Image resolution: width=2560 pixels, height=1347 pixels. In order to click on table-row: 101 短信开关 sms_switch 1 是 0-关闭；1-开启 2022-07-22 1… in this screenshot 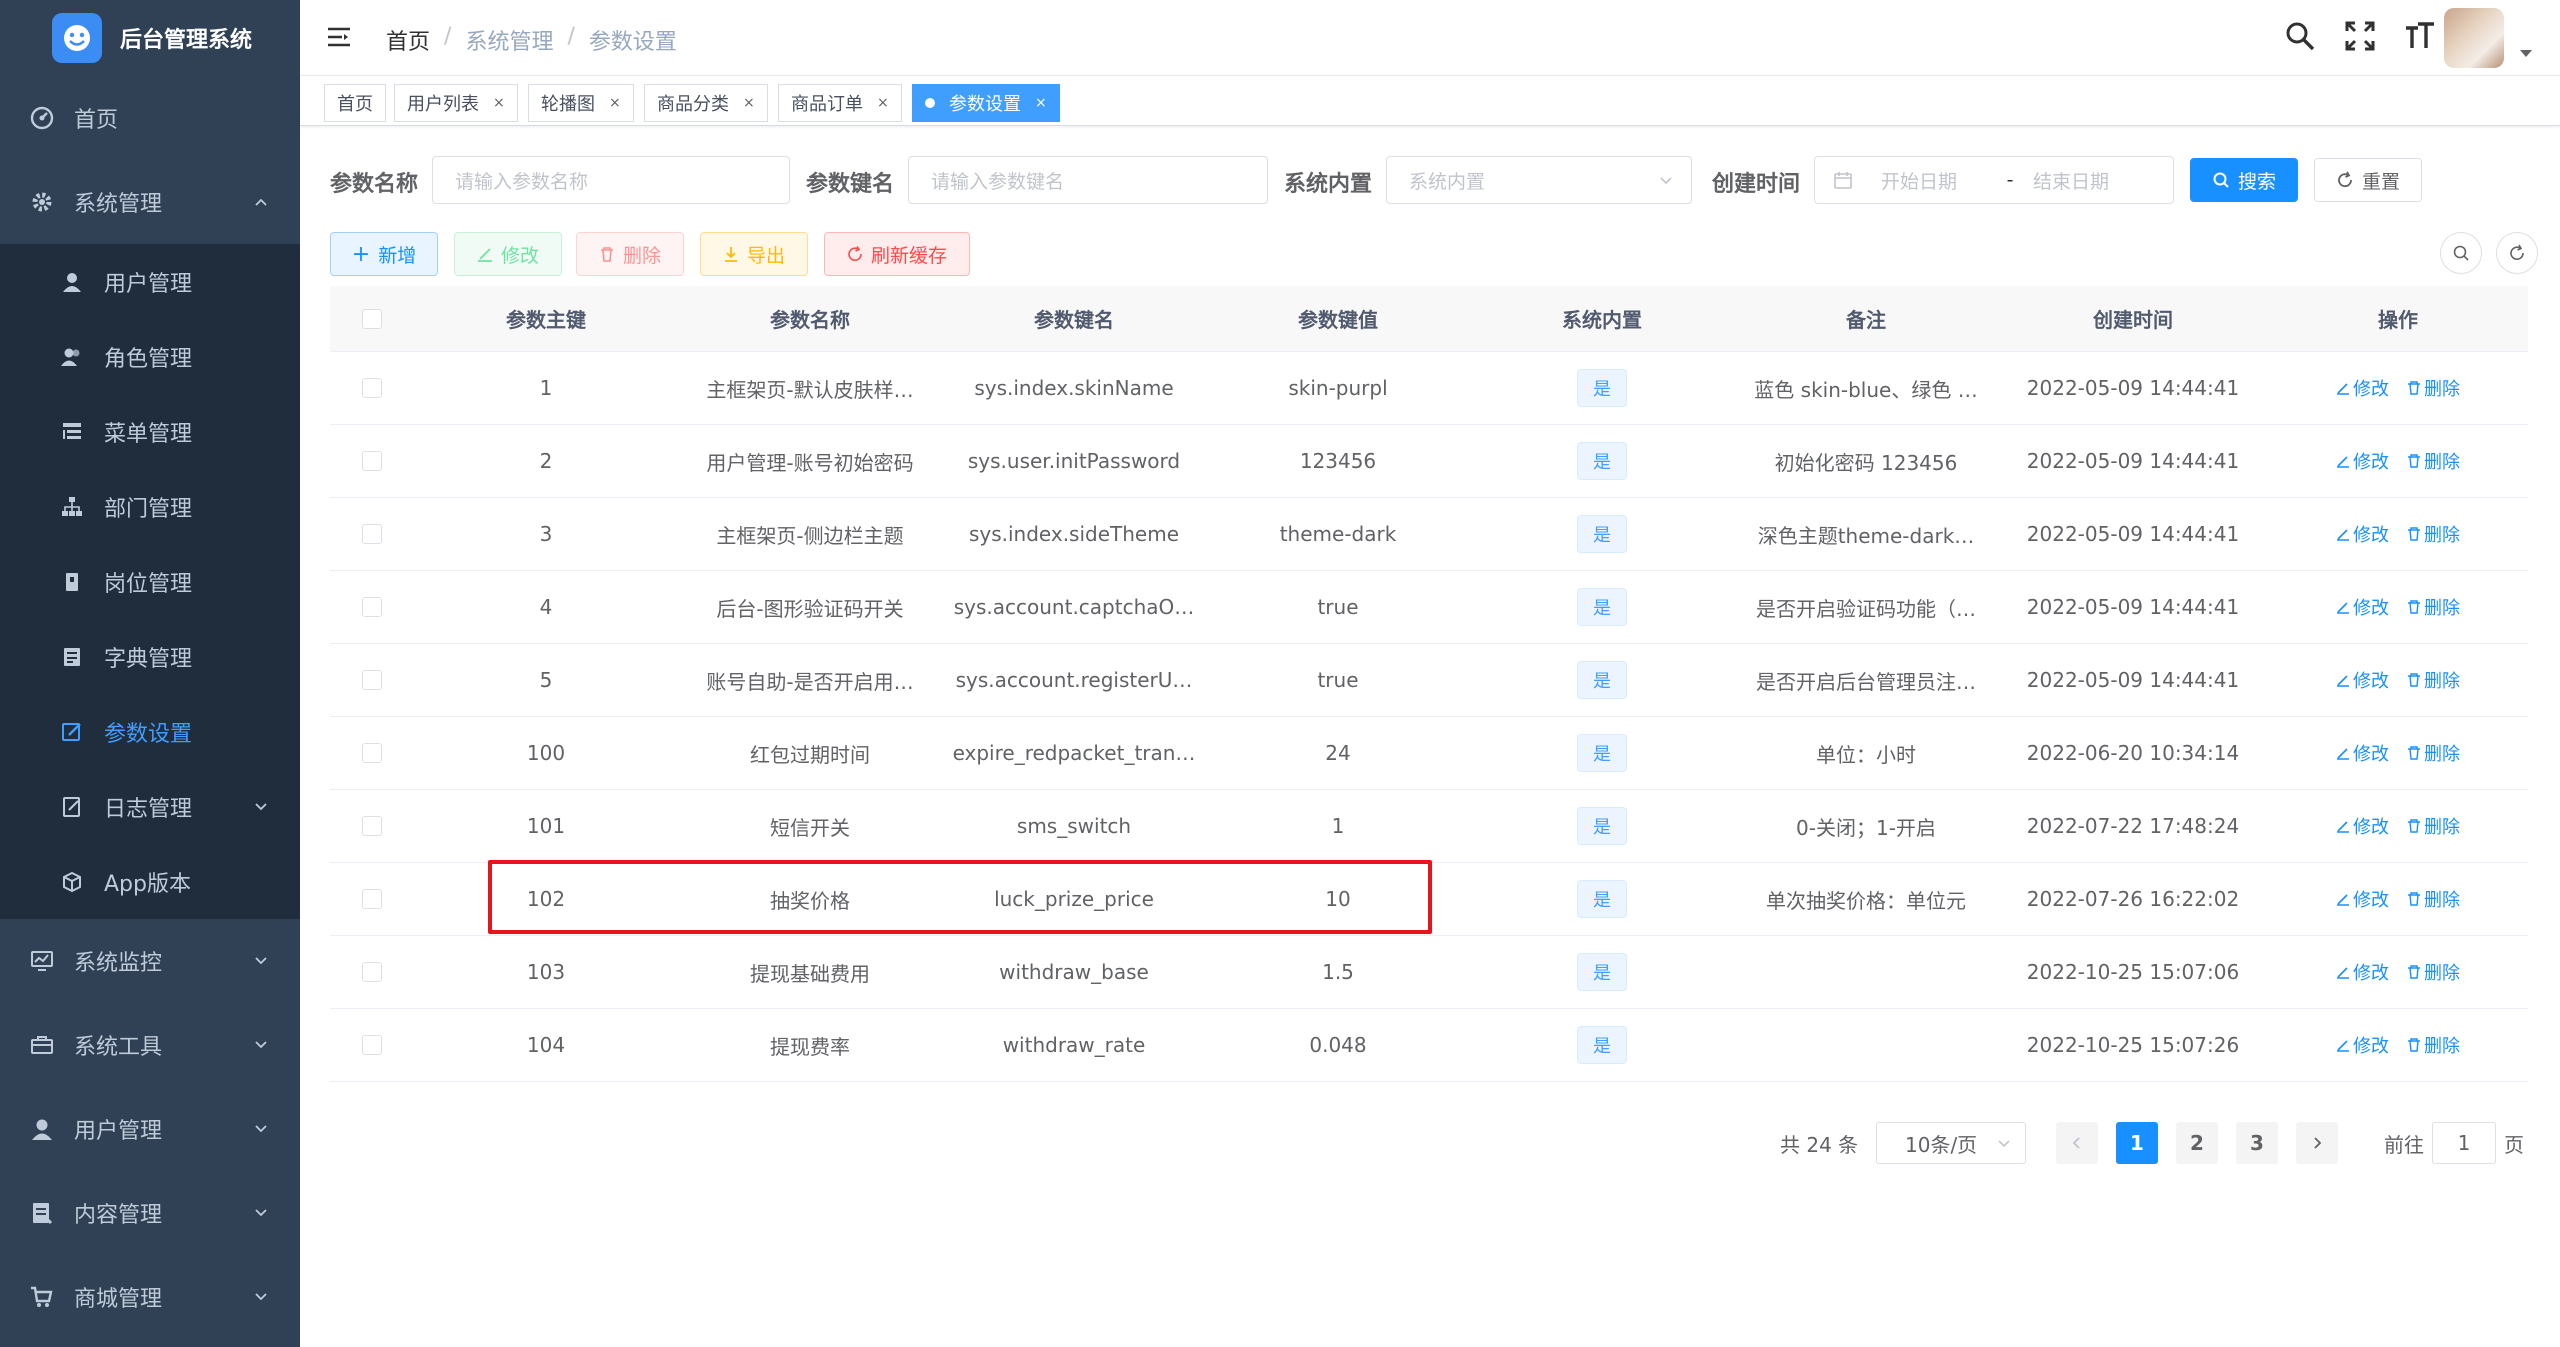, I will do `click(1429, 826)`.